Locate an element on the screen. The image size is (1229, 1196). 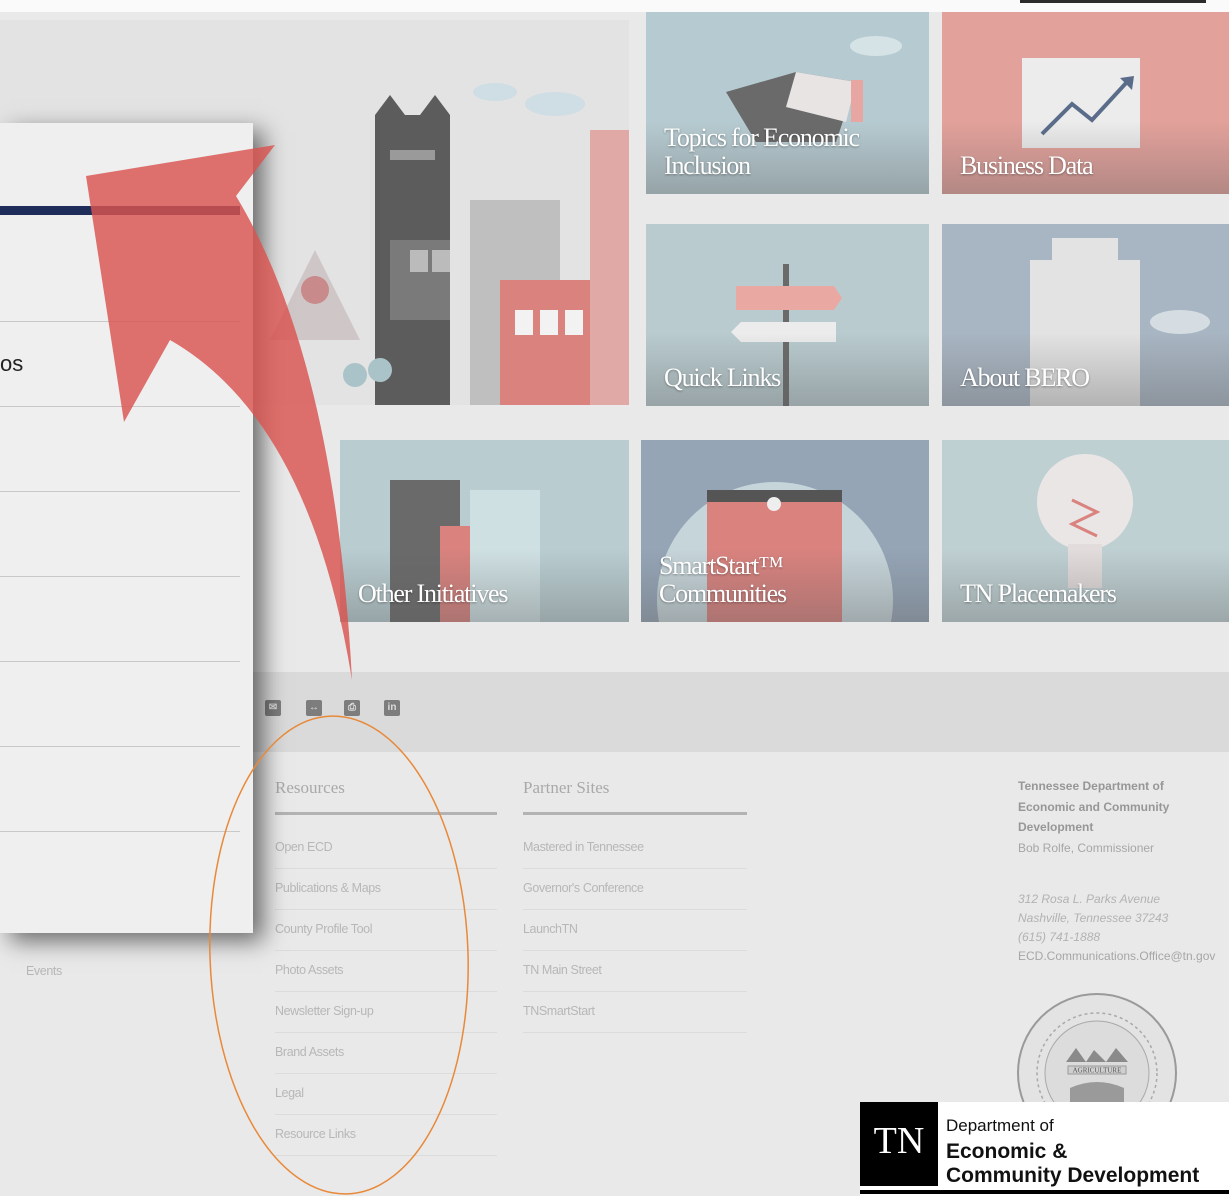
tile-label: SmartStart™ Communities is located at coordinates (723, 579).